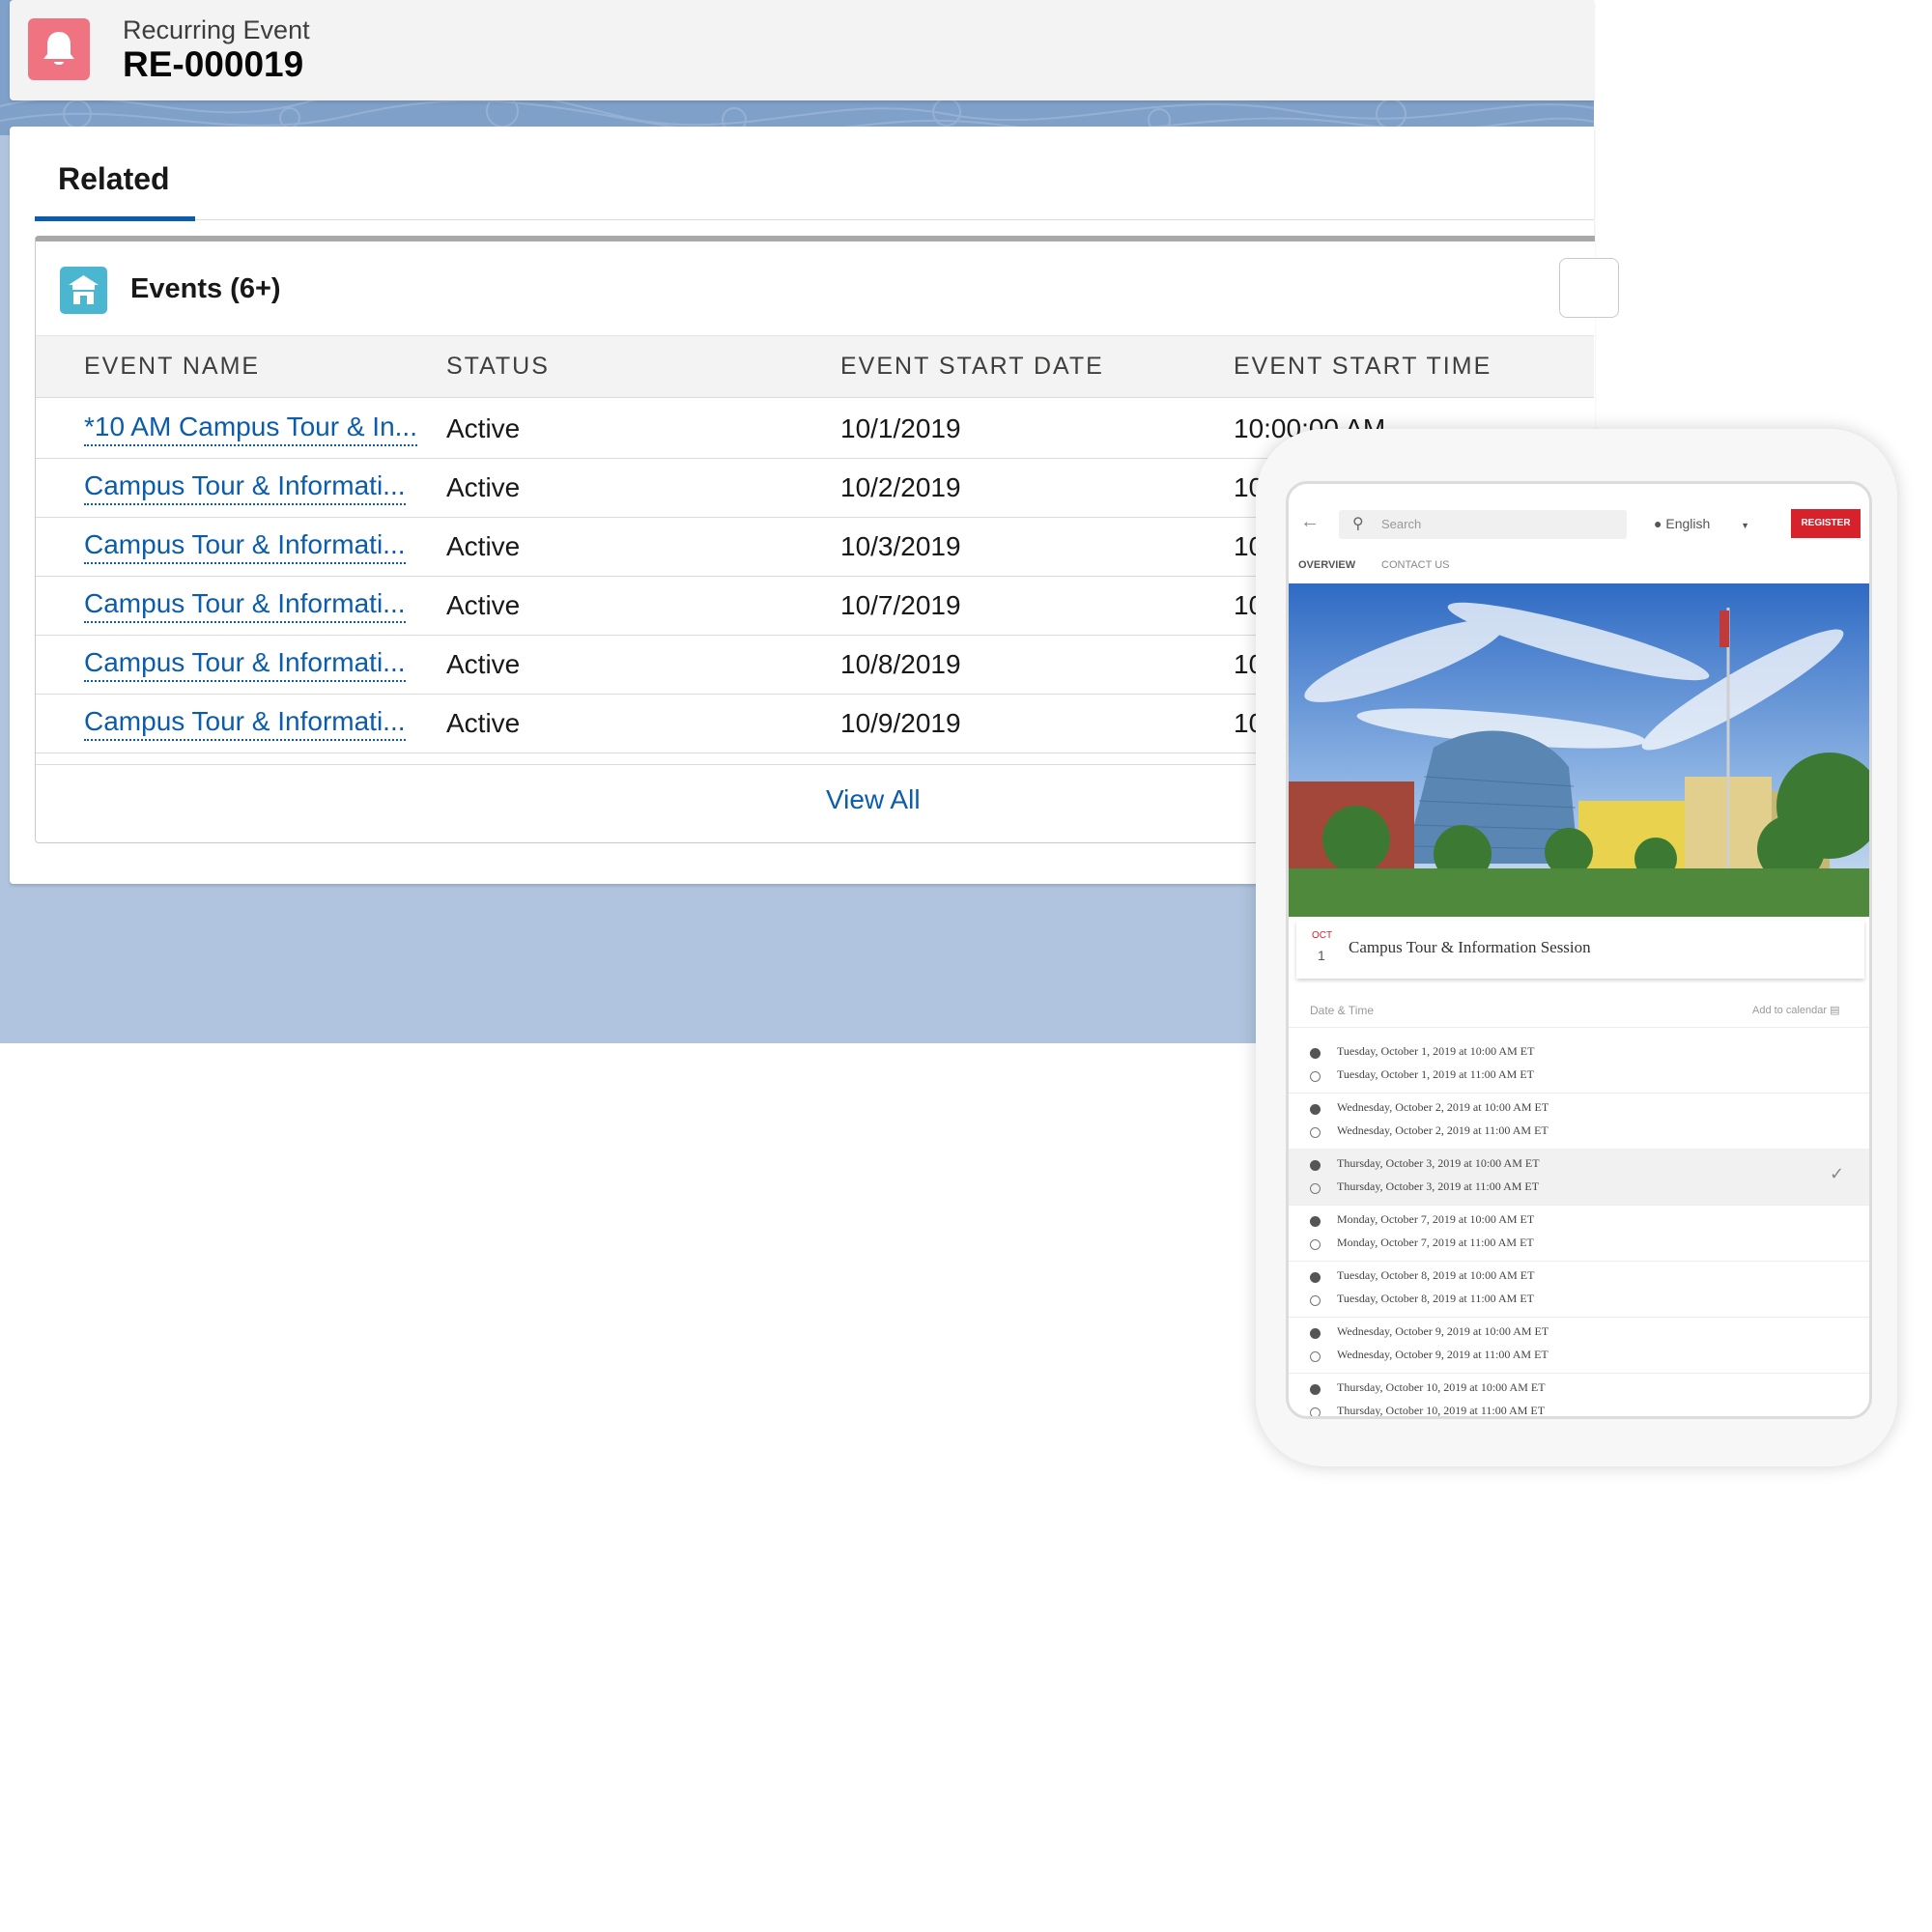 The image size is (1932, 1932). I want to click on phone-search-input: ⚲ Search, so click(1483, 524).